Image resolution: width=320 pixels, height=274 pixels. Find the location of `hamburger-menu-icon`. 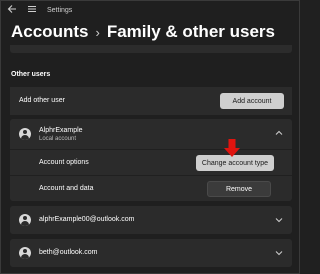

hamburger-menu-icon is located at coordinates (34, 10).